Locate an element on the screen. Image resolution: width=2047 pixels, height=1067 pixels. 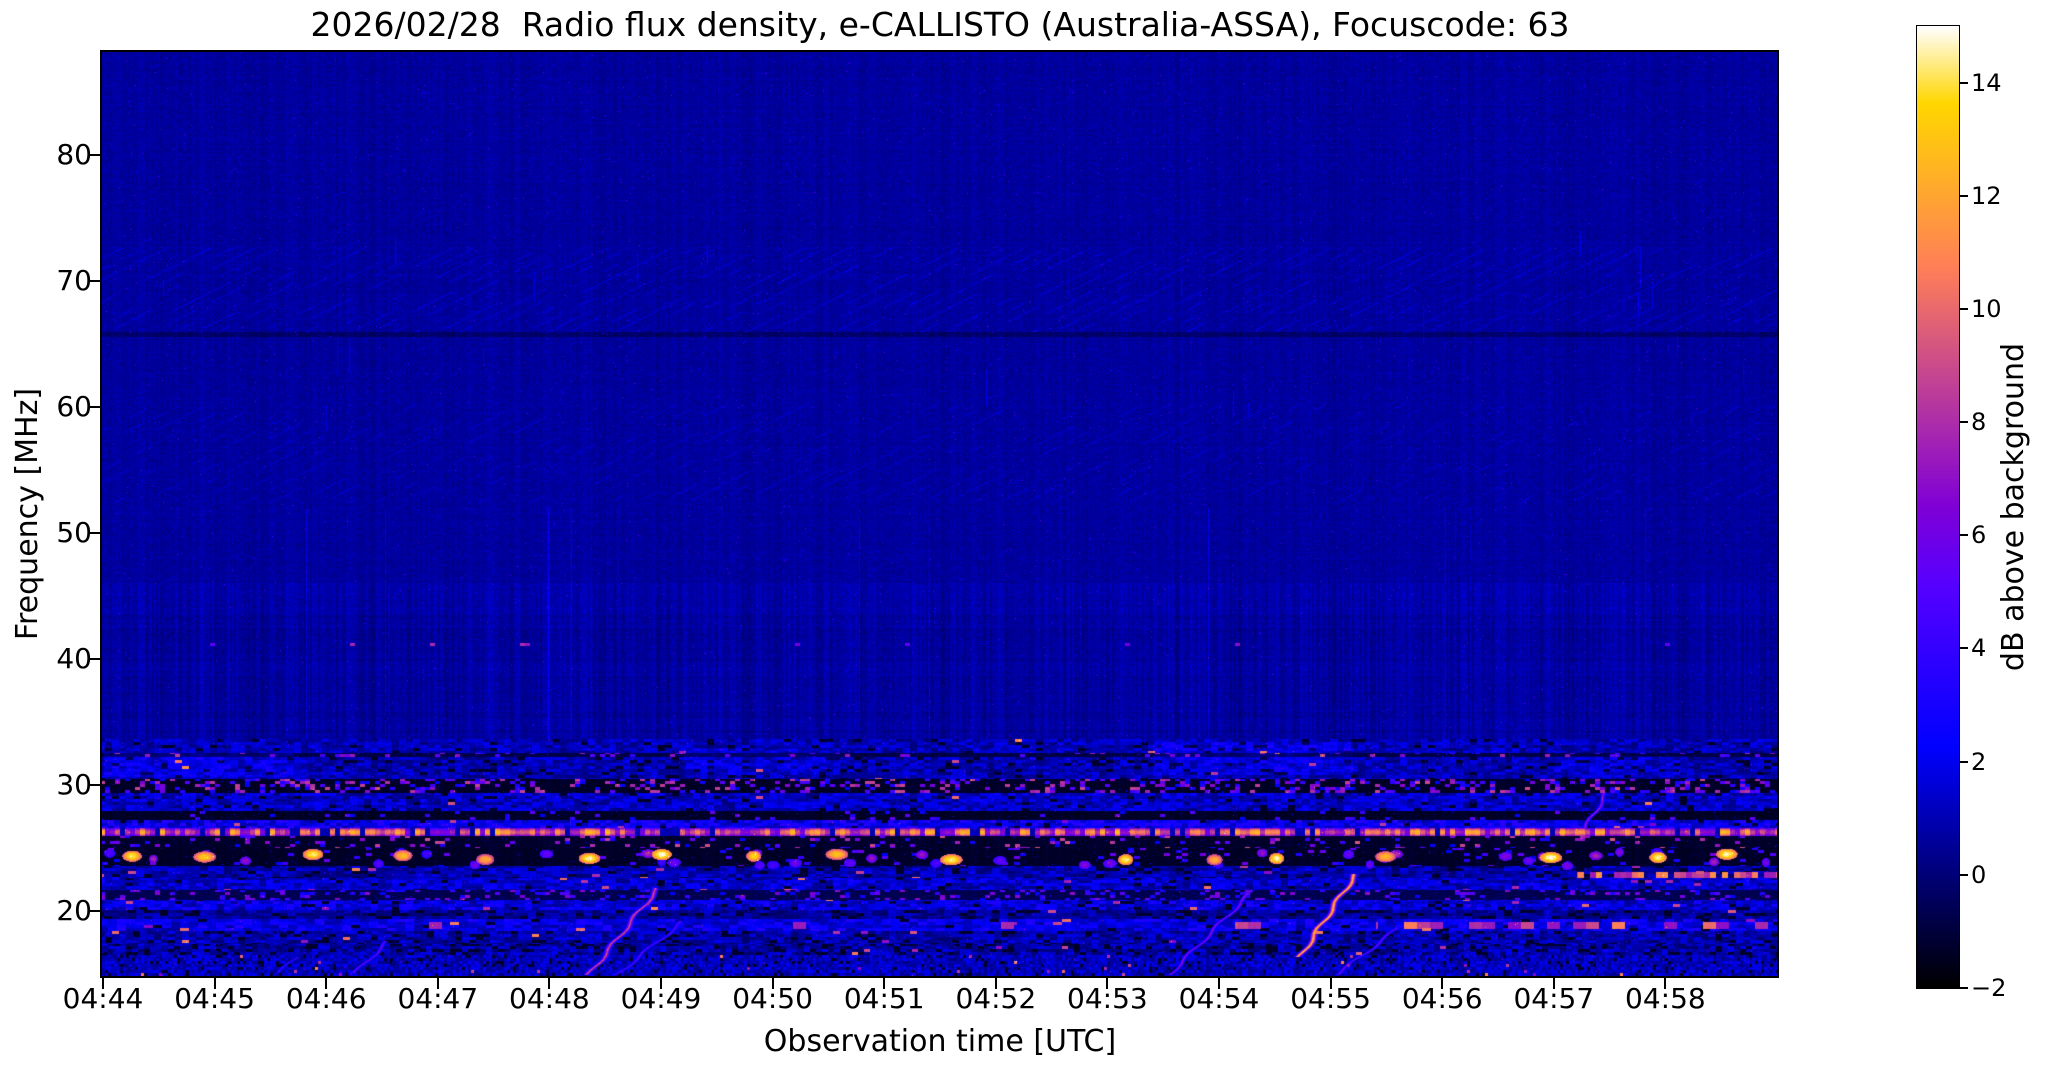
colorbar-tick-label: 6 is located at coordinates (1979, 535).